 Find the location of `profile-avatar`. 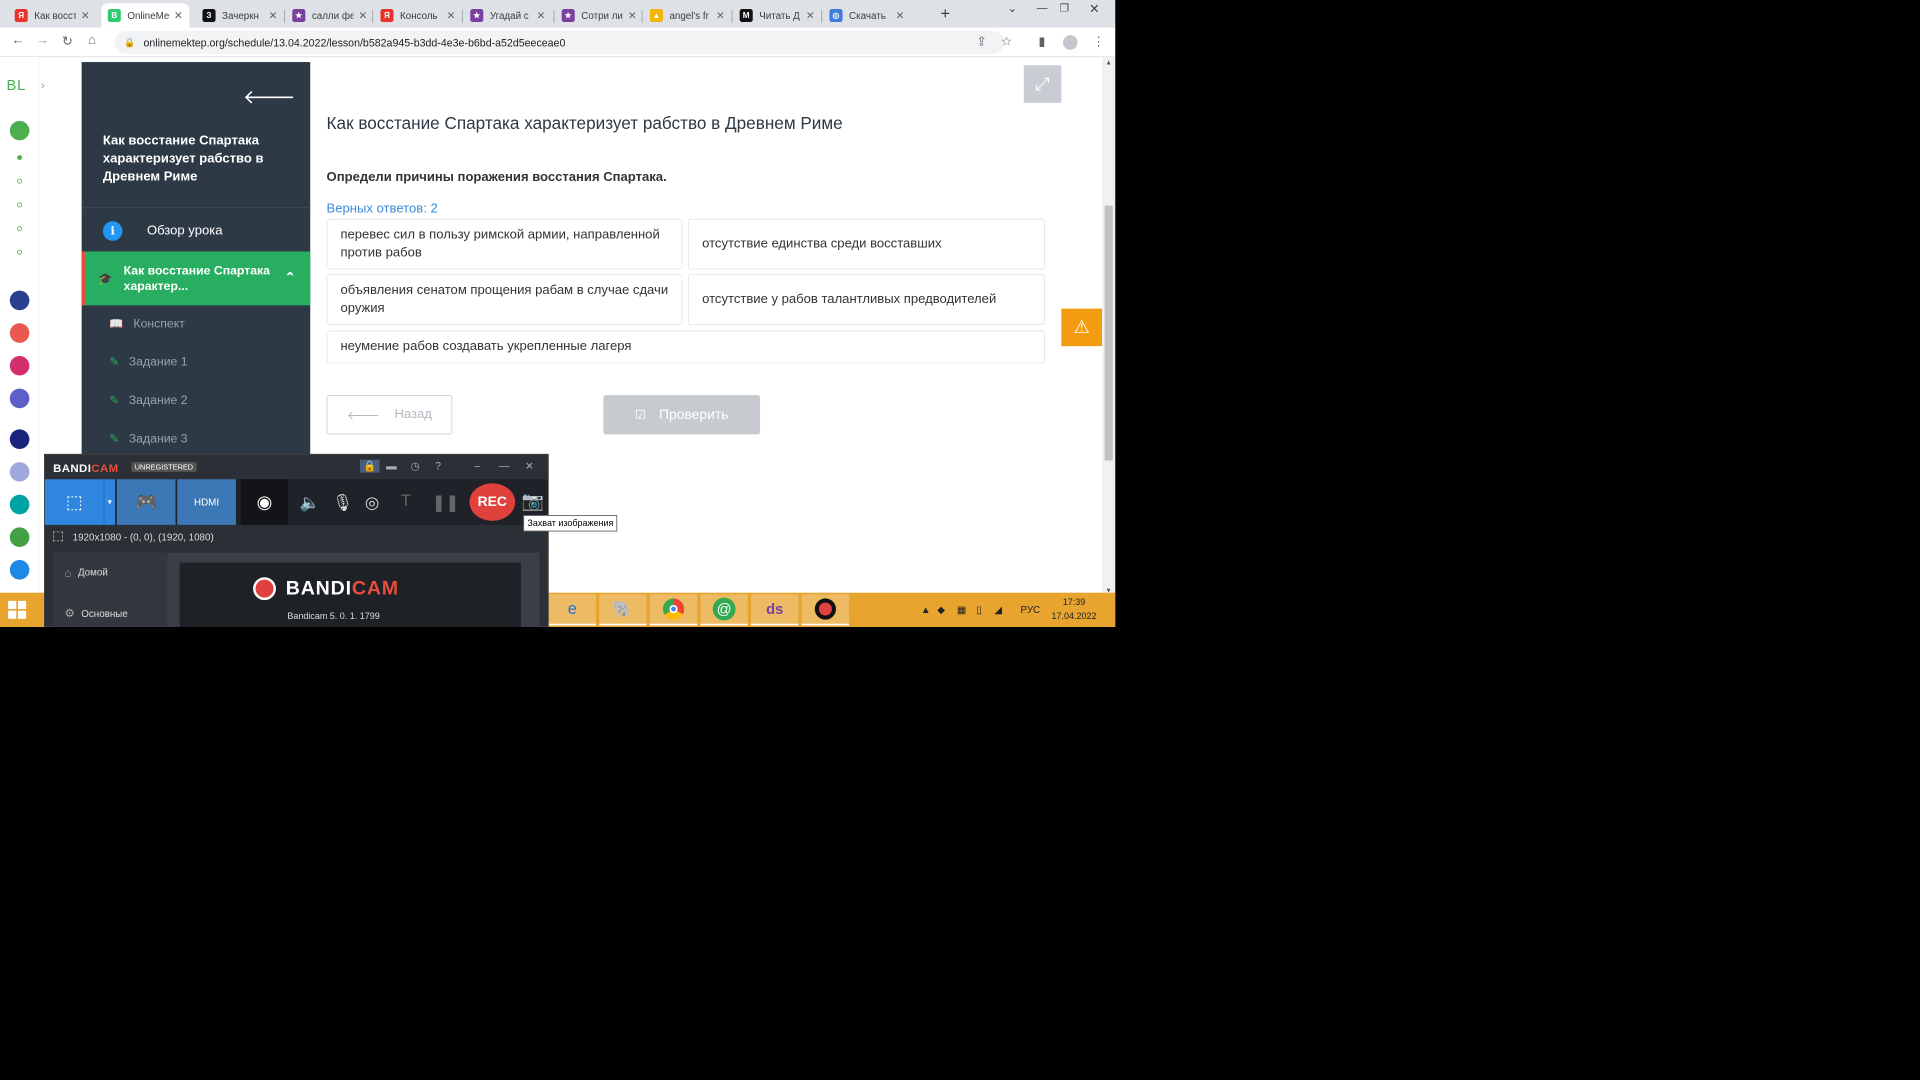

profile-avatar is located at coordinates (1070, 42).